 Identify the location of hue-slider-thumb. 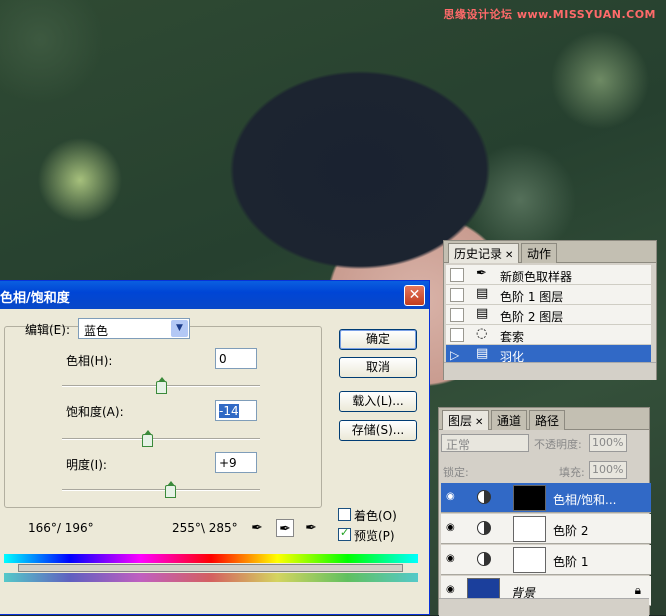
(161, 385).